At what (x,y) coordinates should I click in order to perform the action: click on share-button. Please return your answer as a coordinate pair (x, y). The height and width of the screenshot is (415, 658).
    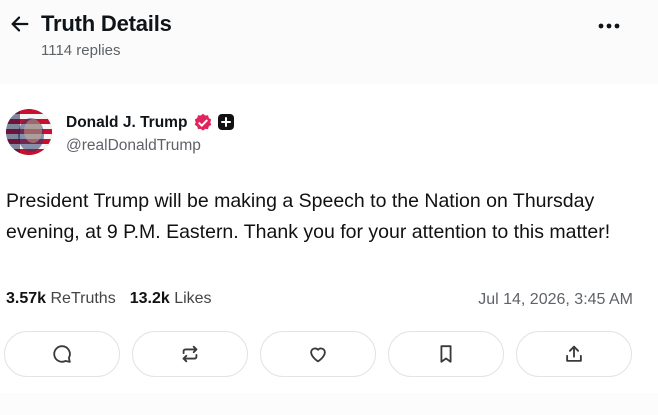
    Looking at the image, I should click on (574, 354).